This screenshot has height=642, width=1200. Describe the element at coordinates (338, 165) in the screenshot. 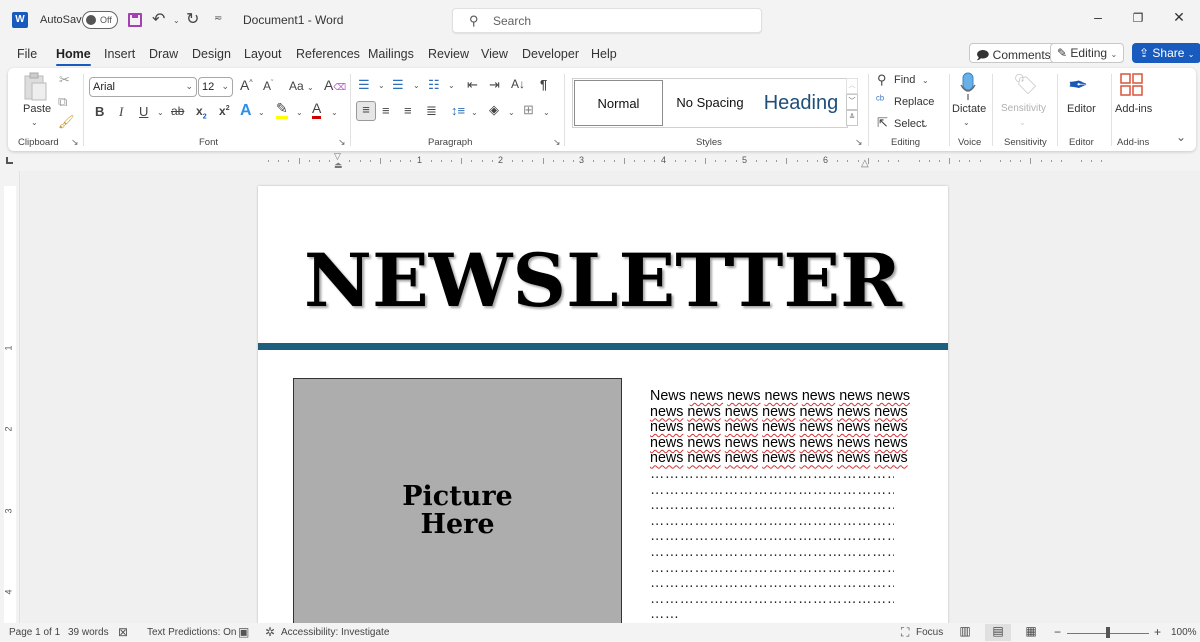

I see `hanging-indent-marker: ⏏` at that location.